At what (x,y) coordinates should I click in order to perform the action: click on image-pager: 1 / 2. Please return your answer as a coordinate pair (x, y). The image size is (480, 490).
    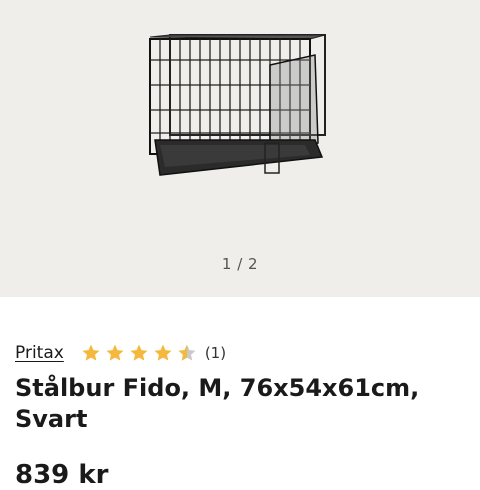
    Looking at the image, I should click on (240, 264).